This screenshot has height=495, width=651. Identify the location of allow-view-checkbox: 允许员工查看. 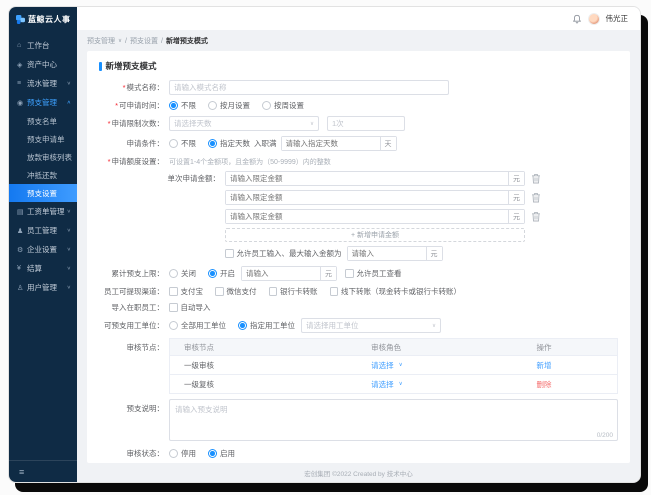
(373, 273).